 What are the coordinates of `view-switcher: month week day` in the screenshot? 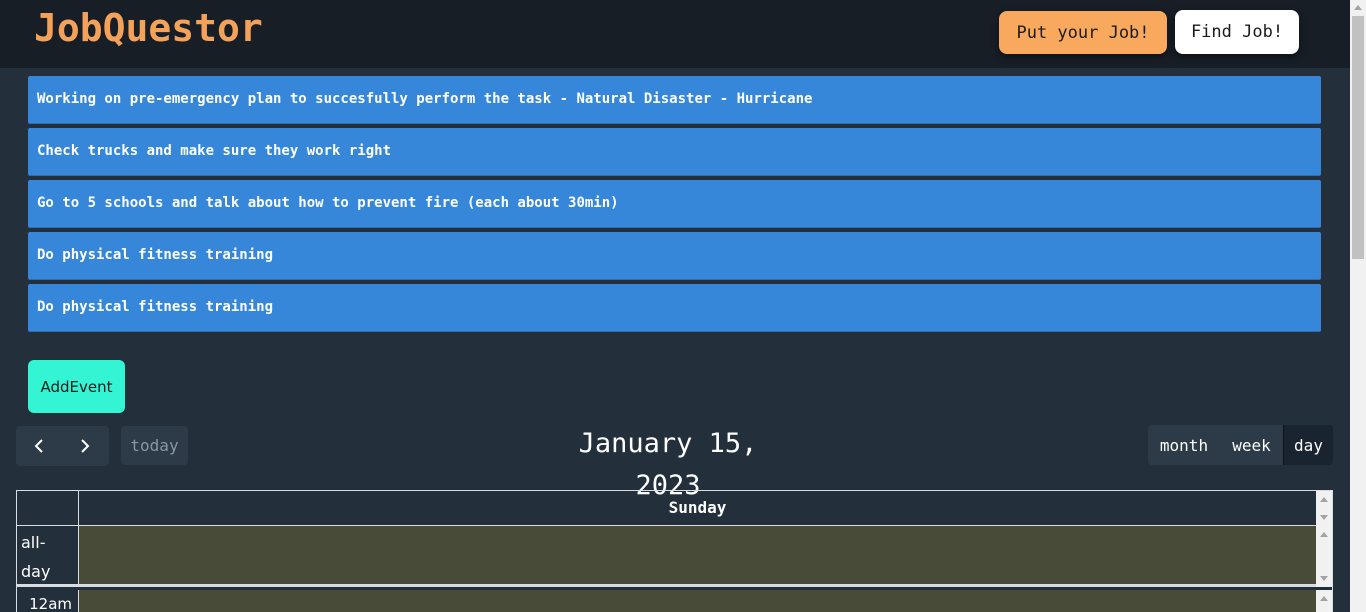 It's located at (1240, 445).